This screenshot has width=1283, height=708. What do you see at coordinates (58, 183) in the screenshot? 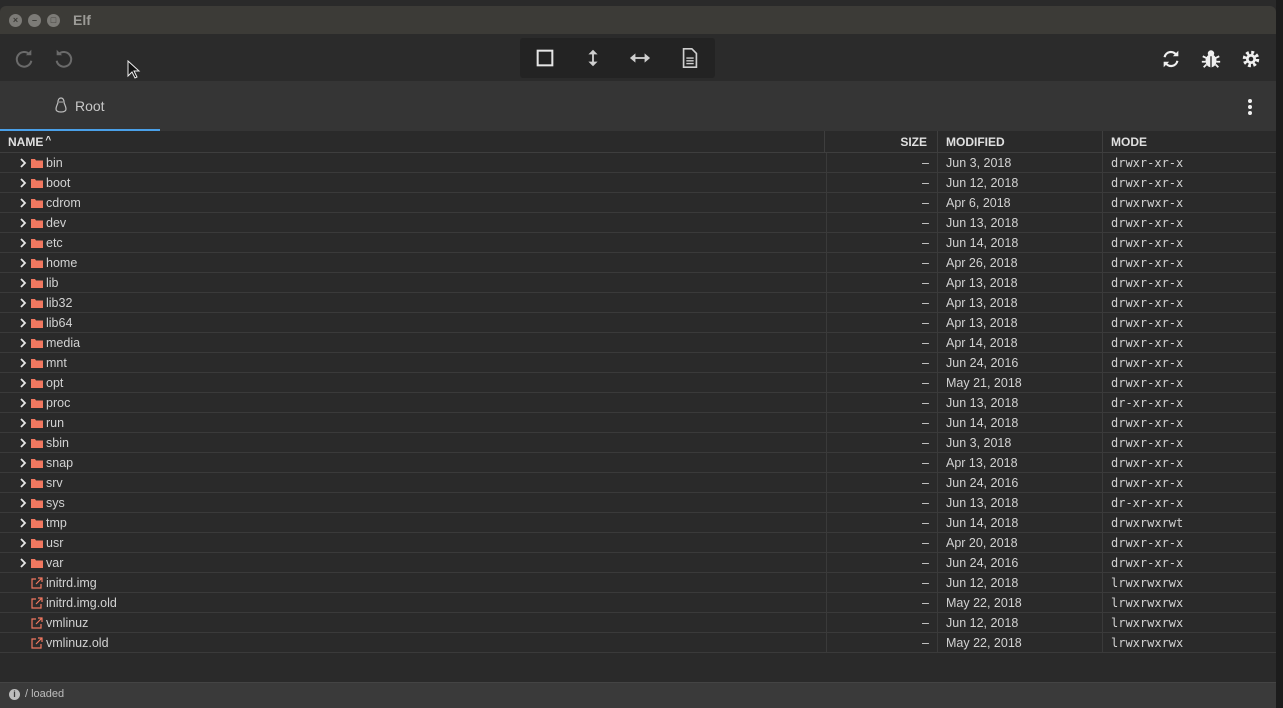
I see `file-name: boot` at bounding box center [58, 183].